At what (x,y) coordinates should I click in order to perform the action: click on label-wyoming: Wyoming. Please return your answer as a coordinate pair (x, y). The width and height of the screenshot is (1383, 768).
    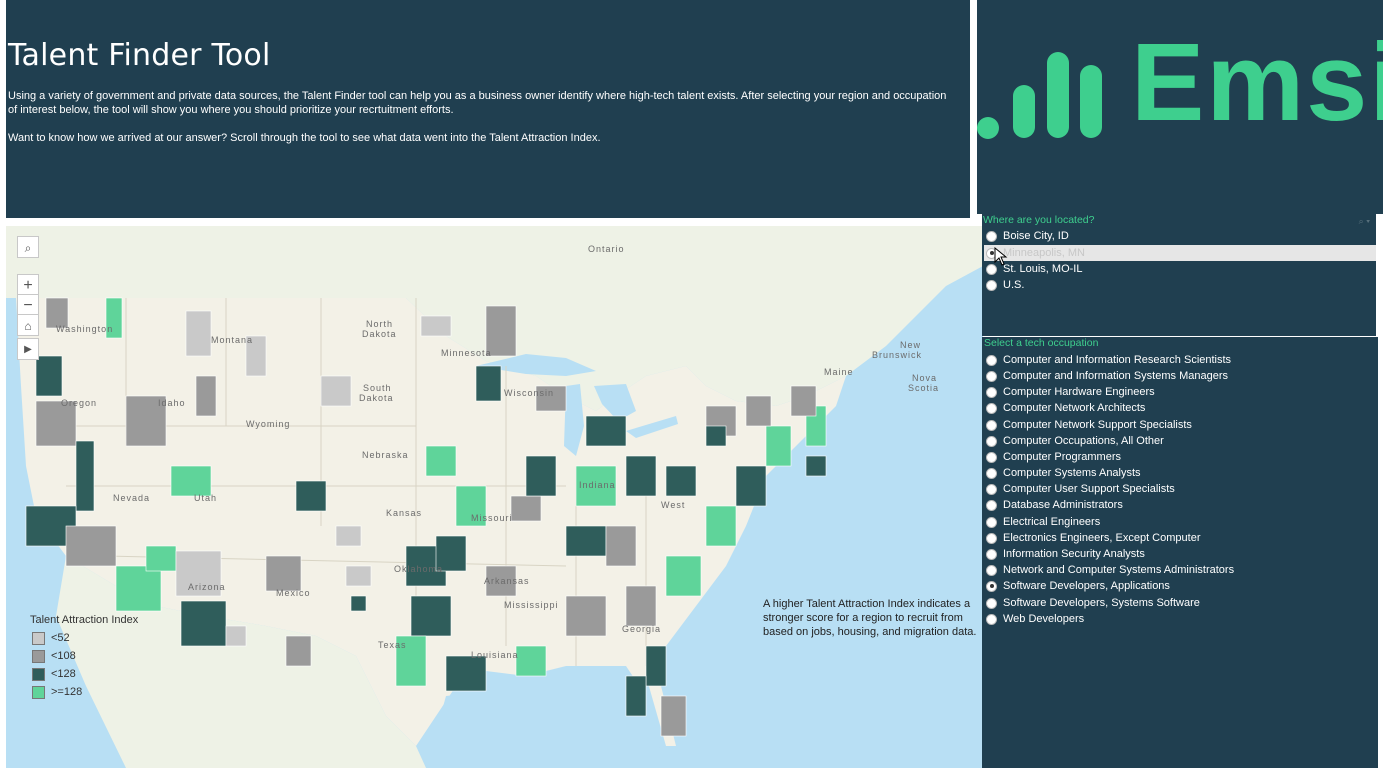
    Looking at the image, I should click on (268, 424).